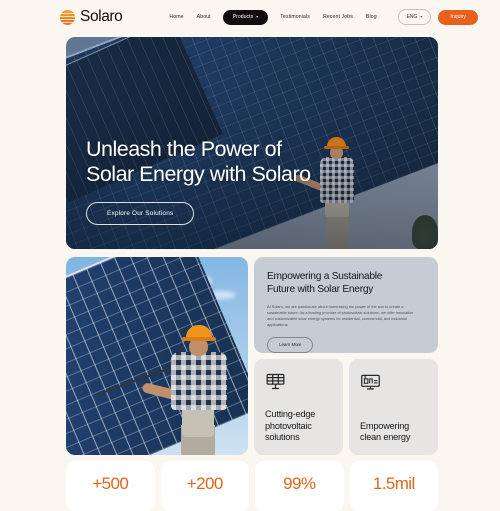 The height and width of the screenshot is (511, 500). Describe the element at coordinates (393, 407) in the screenshot. I see `feature-card-clean-energy: Empowering clean energy` at that location.